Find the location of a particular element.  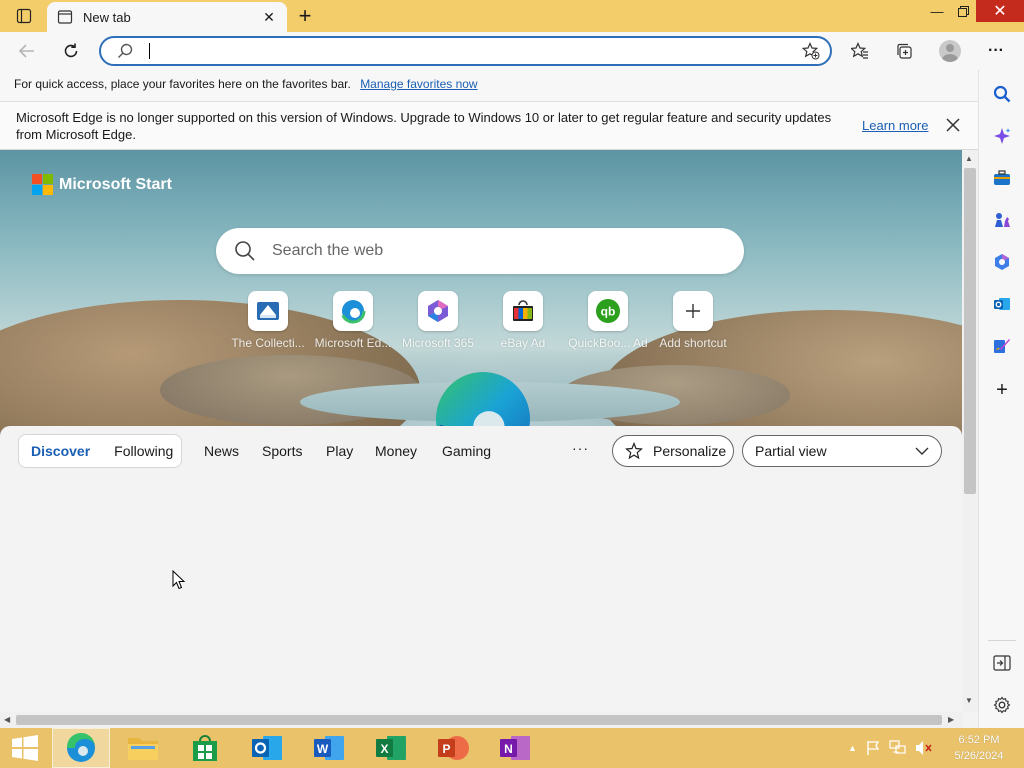

navigation-toolbar: ··· is located at coordinates (512, 51).